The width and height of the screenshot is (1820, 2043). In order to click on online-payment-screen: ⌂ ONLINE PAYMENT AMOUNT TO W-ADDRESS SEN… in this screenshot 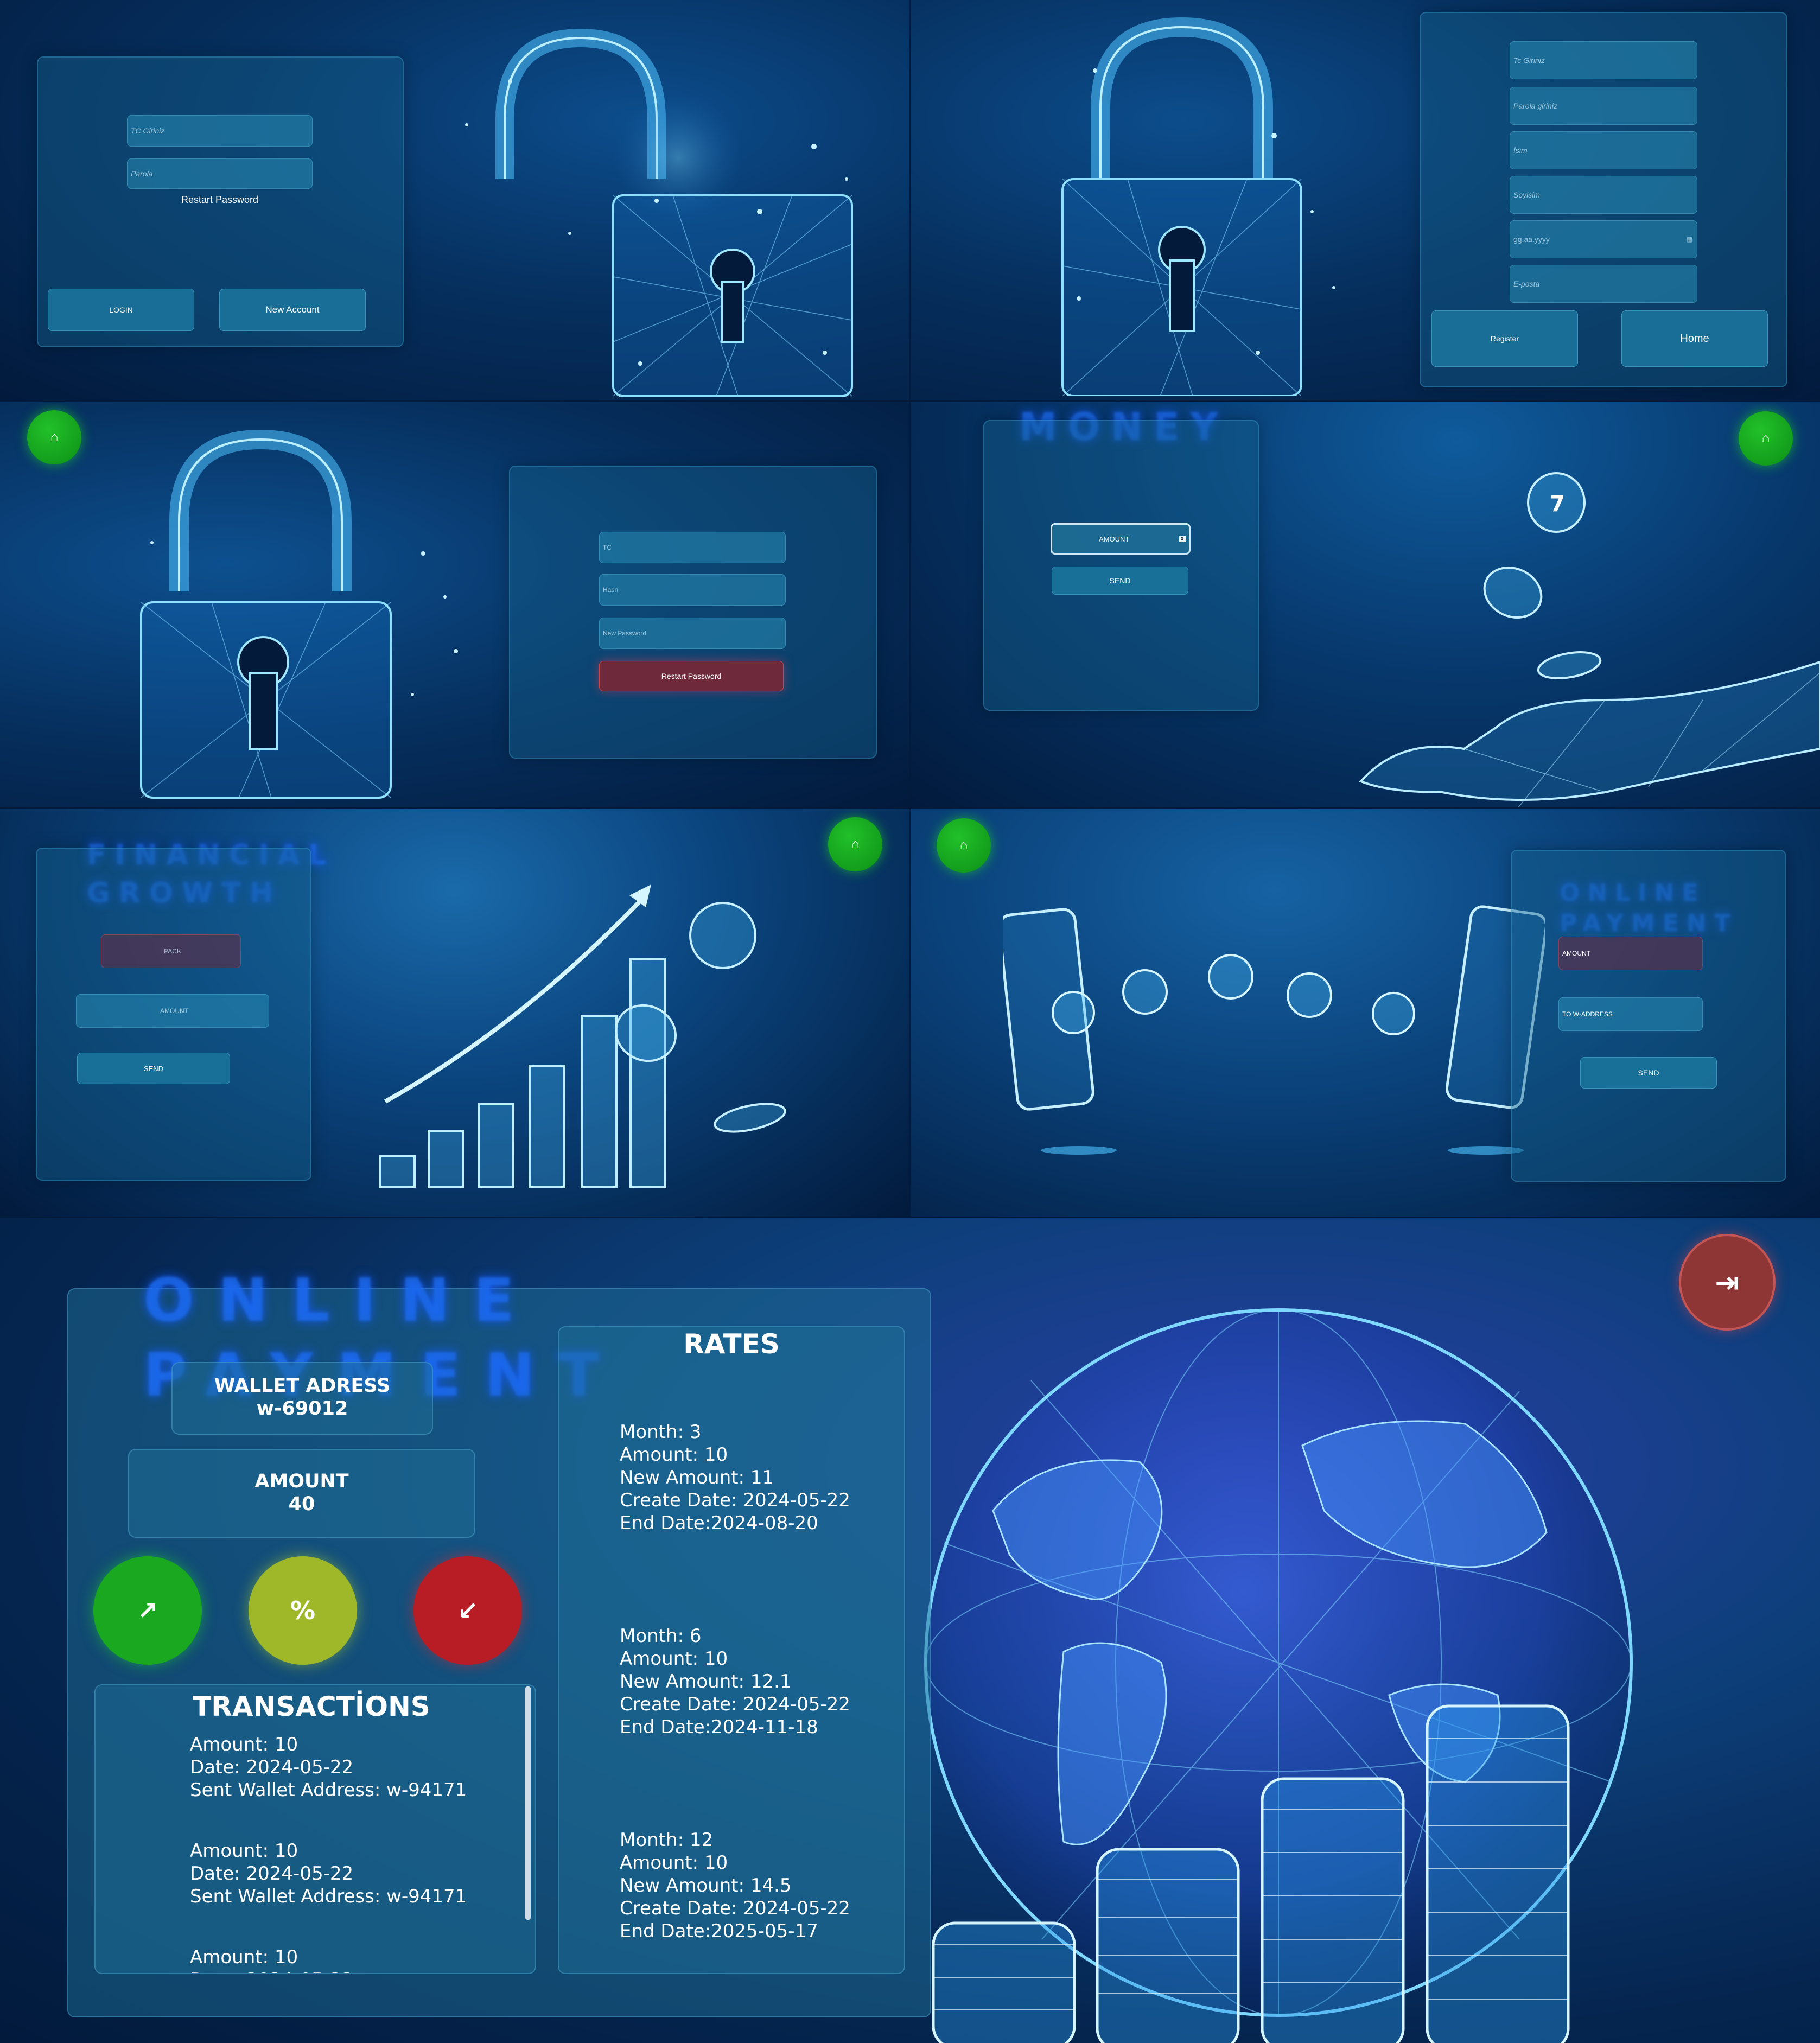, I will do `click(1365, 1013)`.